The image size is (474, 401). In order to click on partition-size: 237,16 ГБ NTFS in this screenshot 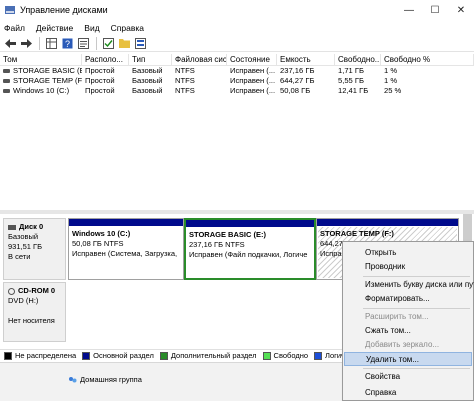, I will do `click(217, 244)`.